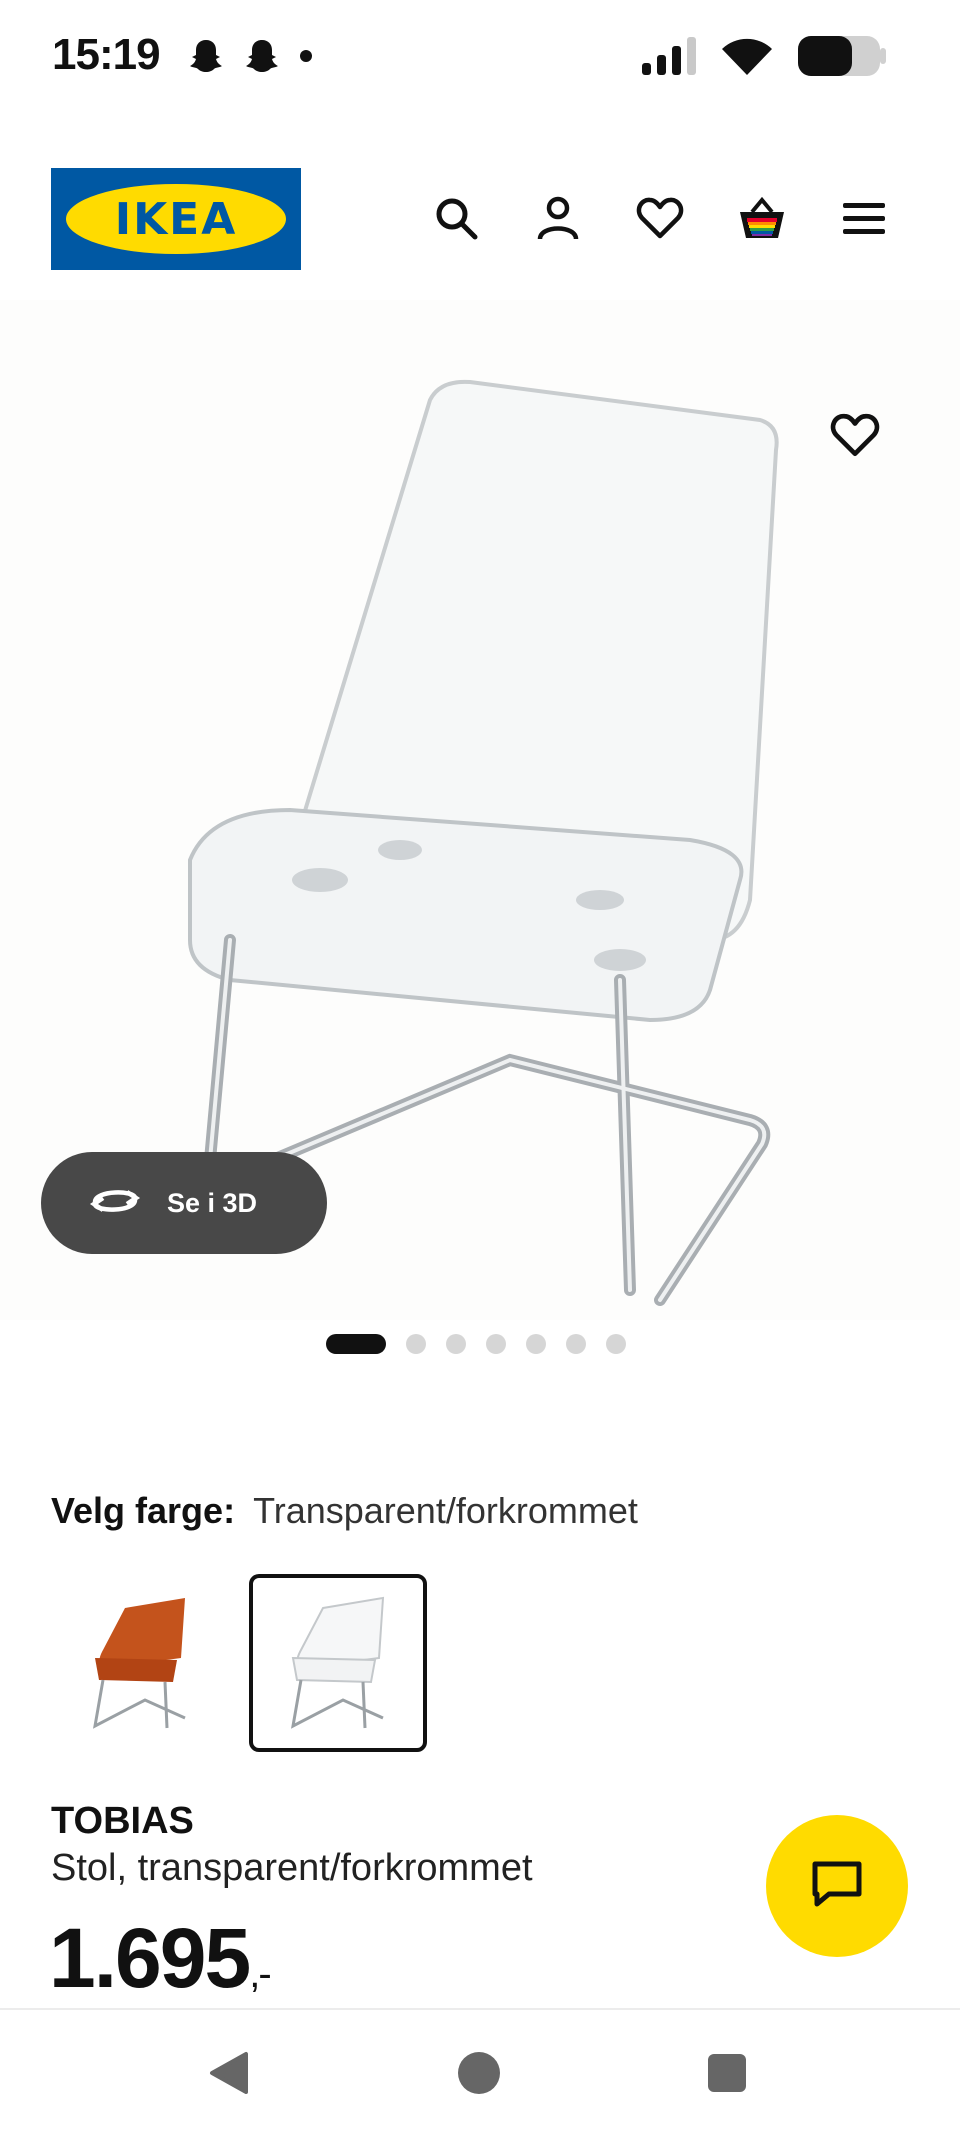 This screenshot has width=960, height=2133. I want to click on see-in-3d-button: Se i 3D, so click(184, 1203).